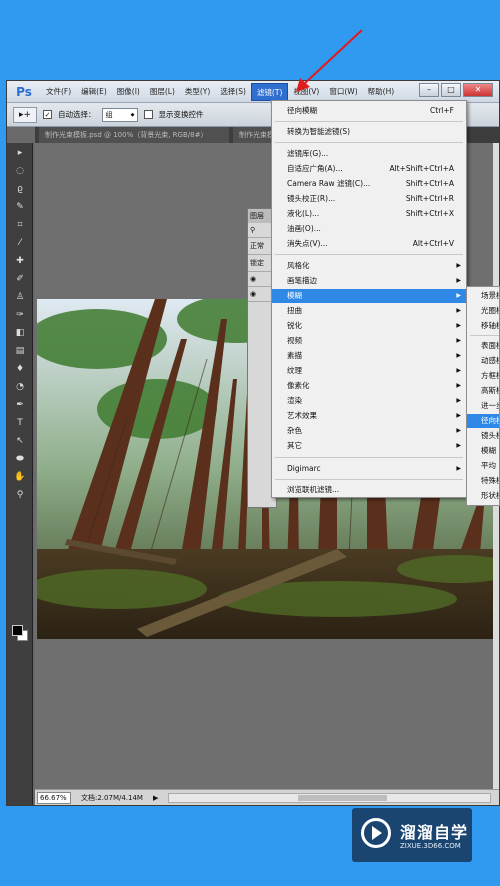  I want to click on menu-noise: 杂色 ▶, so click(369, 431).